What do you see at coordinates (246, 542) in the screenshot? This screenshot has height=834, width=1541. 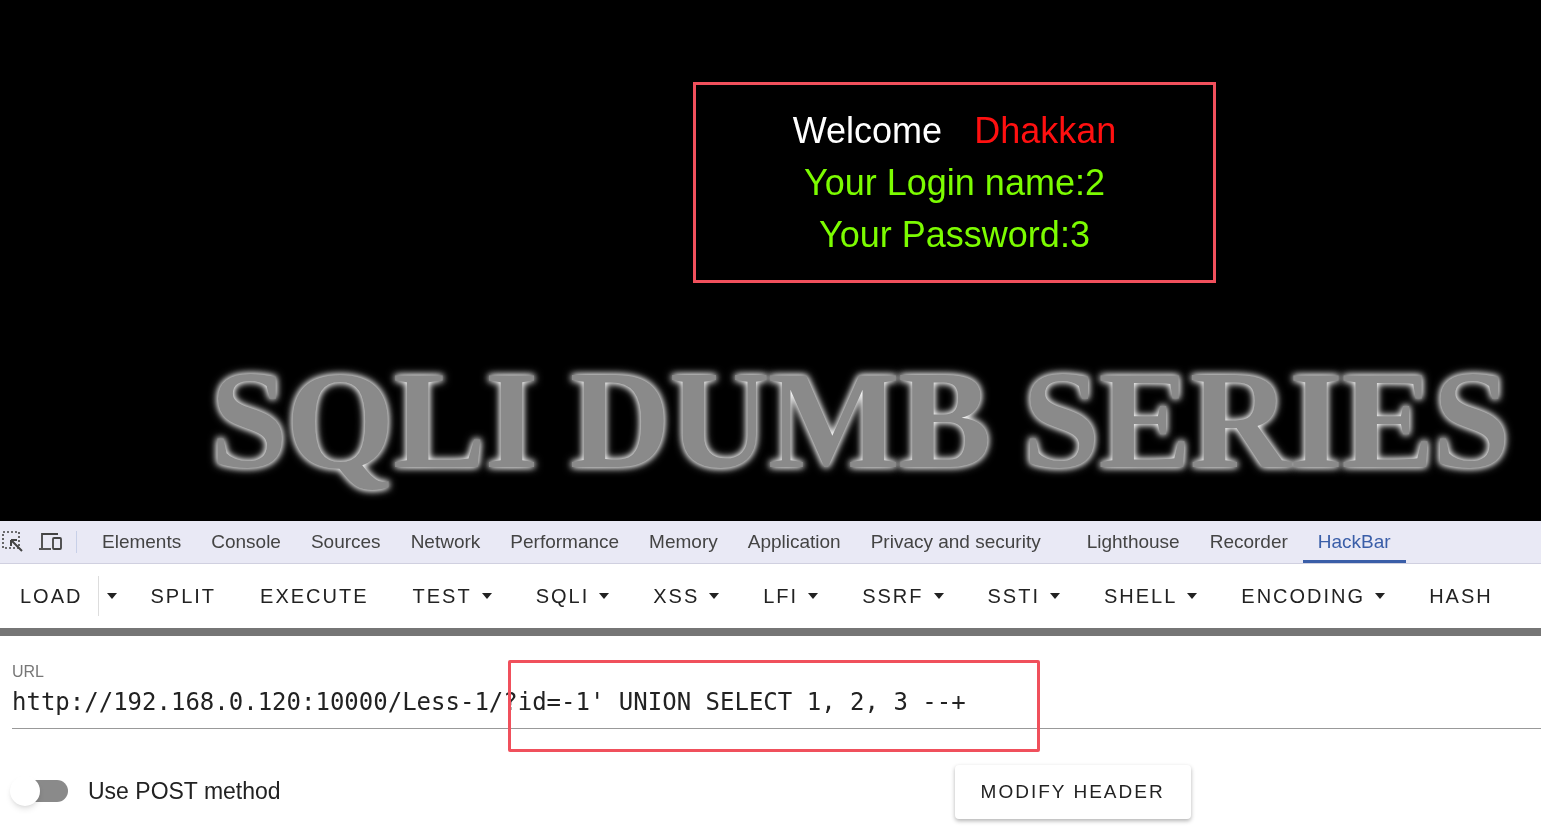 I see `devtools-tab: Console` at bounding box center [246, 542].